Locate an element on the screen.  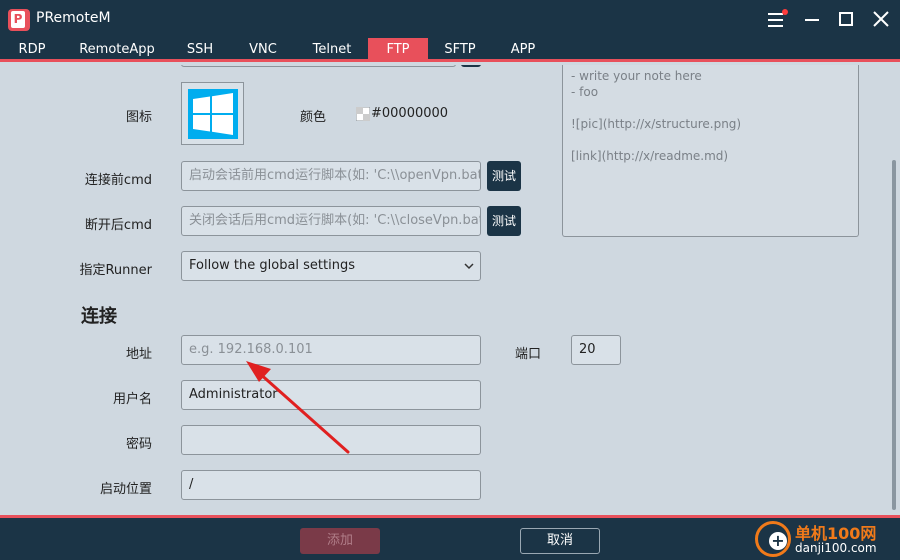
tab-ftp: FTP is located at coordinates (398, 50).